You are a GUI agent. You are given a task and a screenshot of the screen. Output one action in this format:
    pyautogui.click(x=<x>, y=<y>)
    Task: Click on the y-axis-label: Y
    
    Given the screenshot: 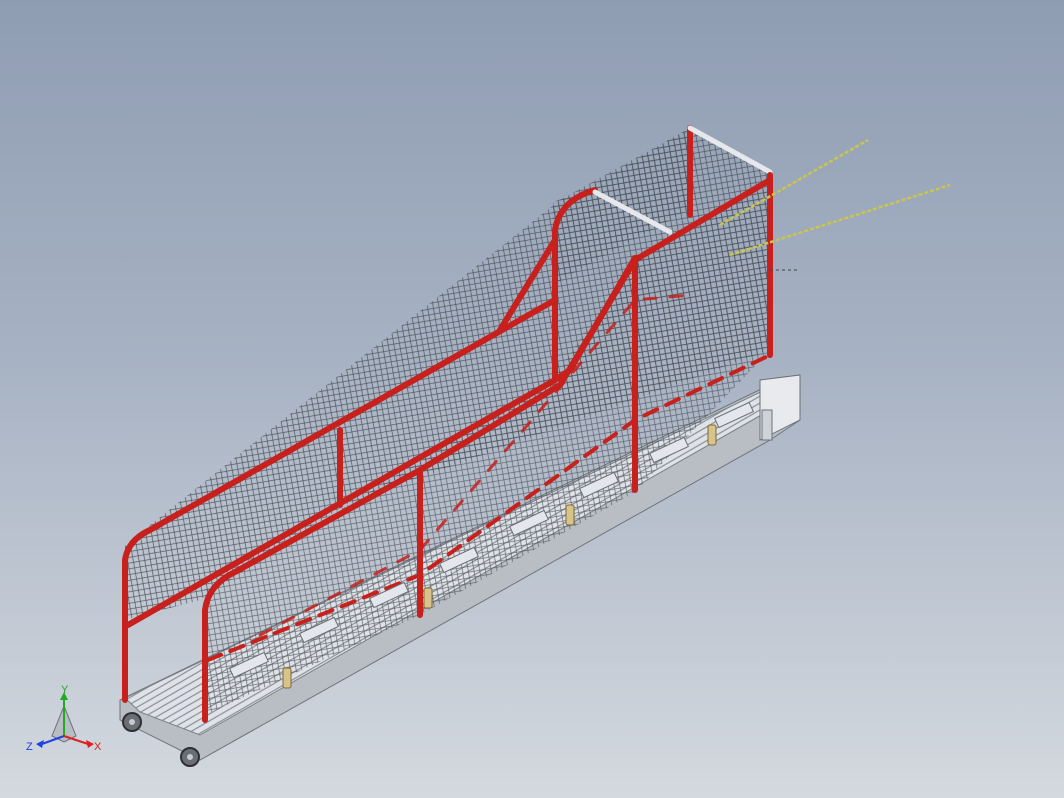 What is the action you would take?
    pyautogui.click(x=65, y=690)
    